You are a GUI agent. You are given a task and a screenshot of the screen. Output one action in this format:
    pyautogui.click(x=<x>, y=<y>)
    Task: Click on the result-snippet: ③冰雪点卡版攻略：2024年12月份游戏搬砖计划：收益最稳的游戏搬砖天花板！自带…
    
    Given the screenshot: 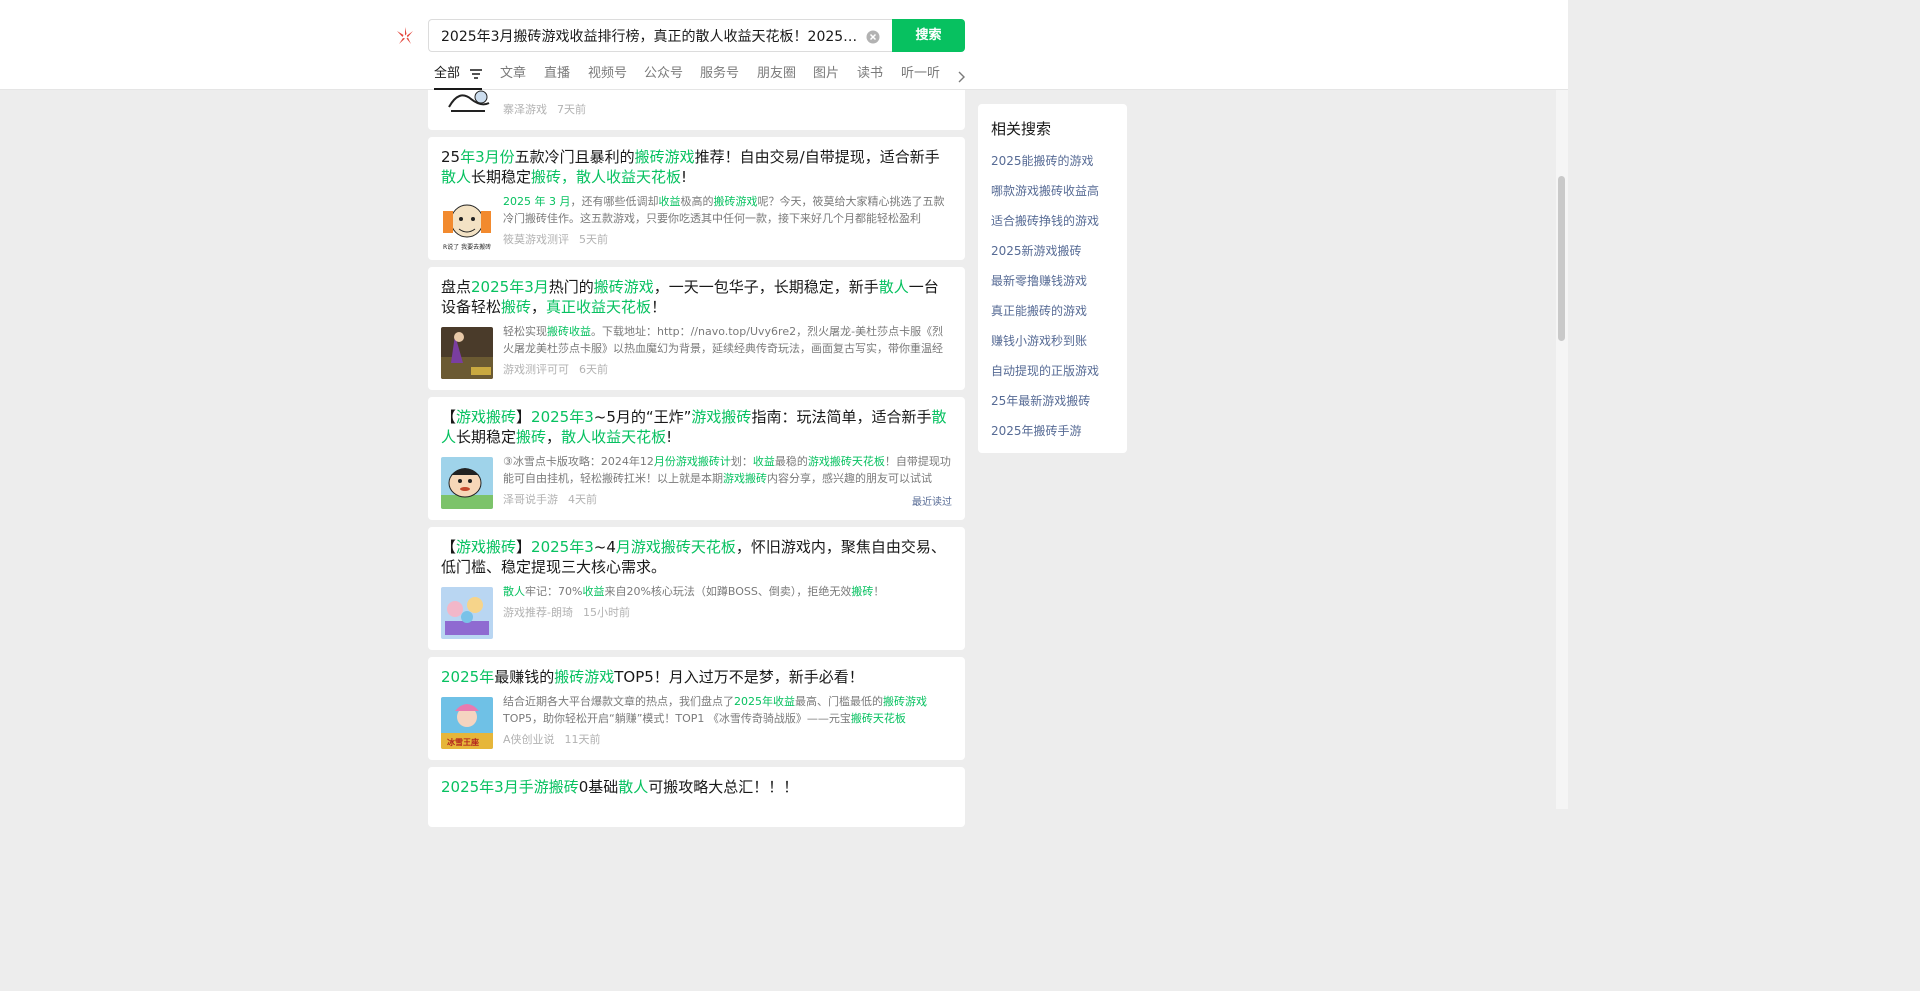 What is the action you would take?
    pyautogui.click(x=727, y=470)
    